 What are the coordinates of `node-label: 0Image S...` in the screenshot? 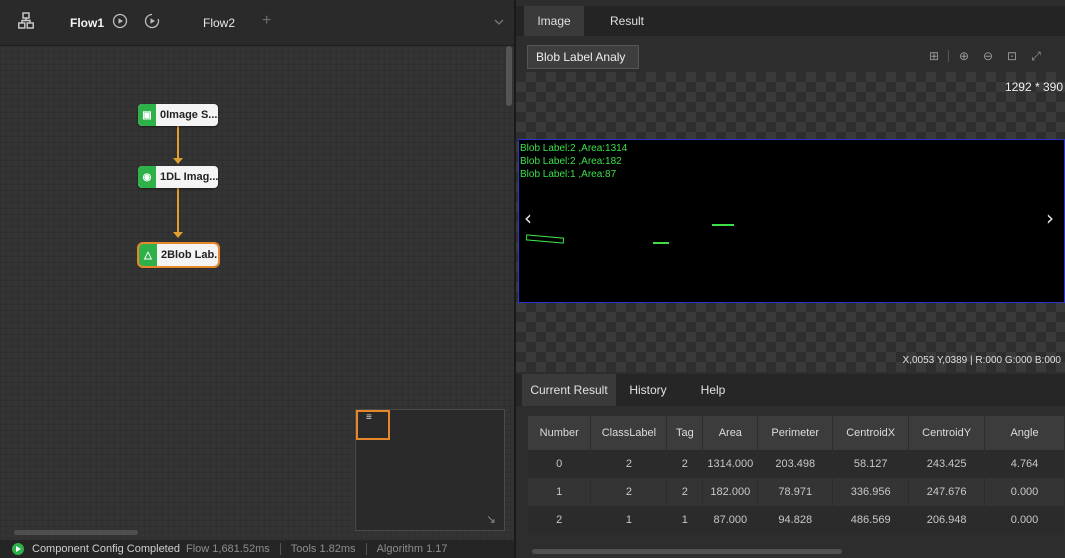 It's located at (189, 115).